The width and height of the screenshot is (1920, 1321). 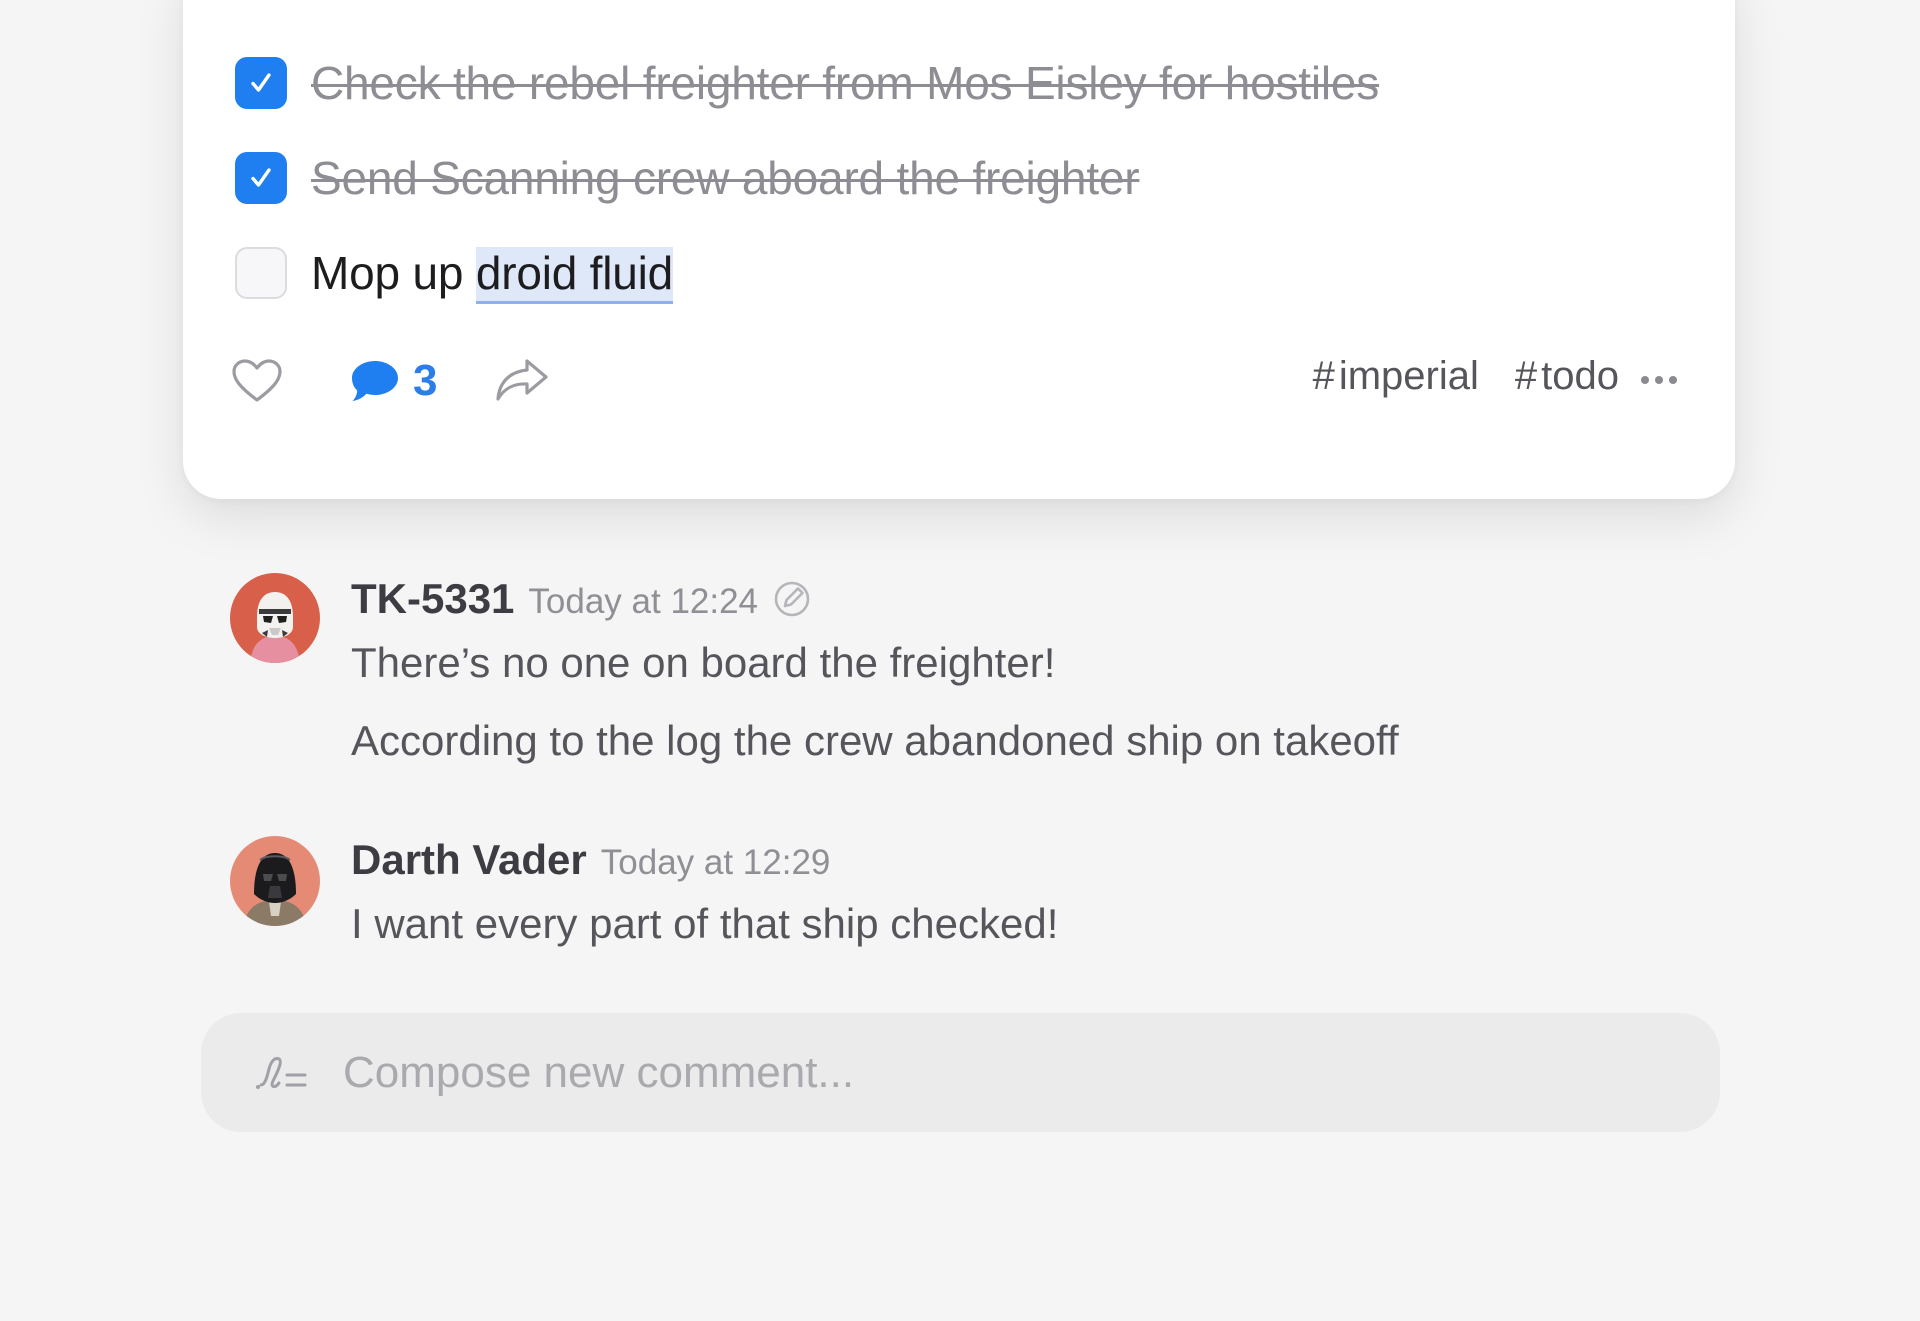 What do you see at coordinates (875, 598) in the screenshot?
I see `comment-header: TK-5331 Today at 12:24` at bounding box center [875, 598].